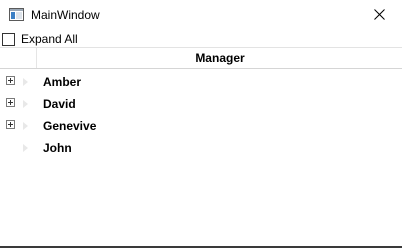  I want to click on app-window-icon, so click(16, 14).